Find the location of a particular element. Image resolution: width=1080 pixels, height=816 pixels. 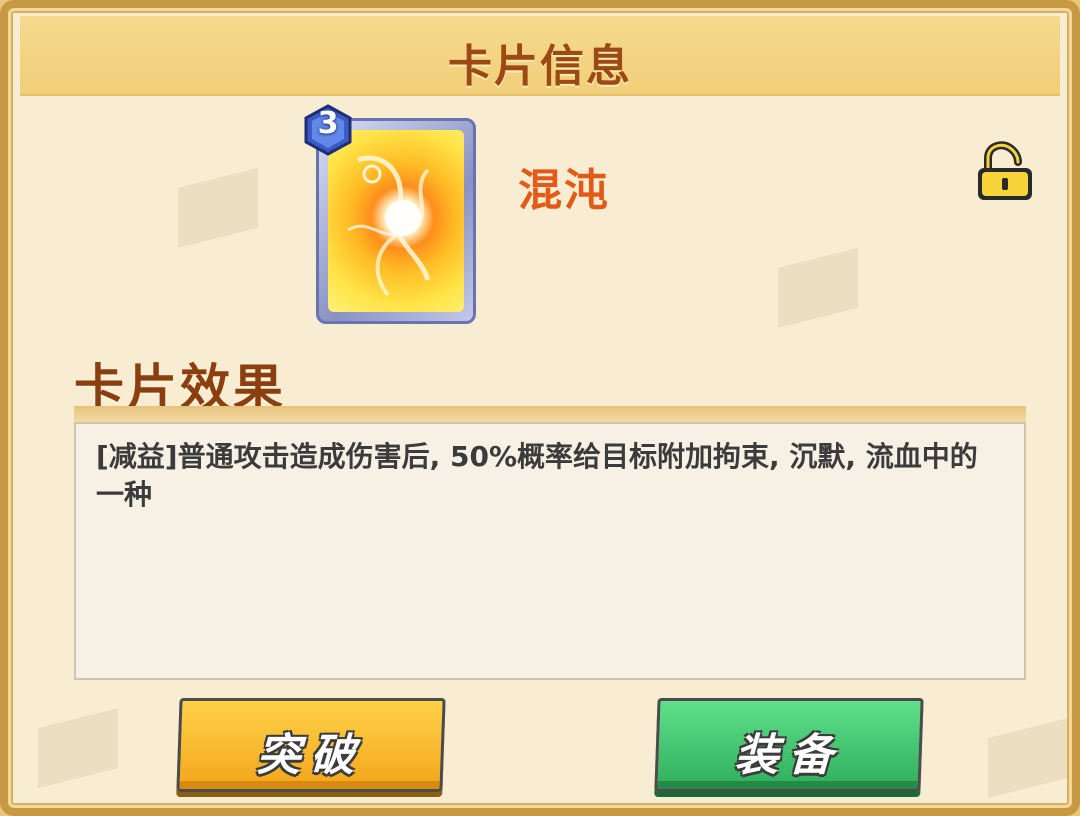

unlocked-padlock-icon is located at coordinates (1005, 172).